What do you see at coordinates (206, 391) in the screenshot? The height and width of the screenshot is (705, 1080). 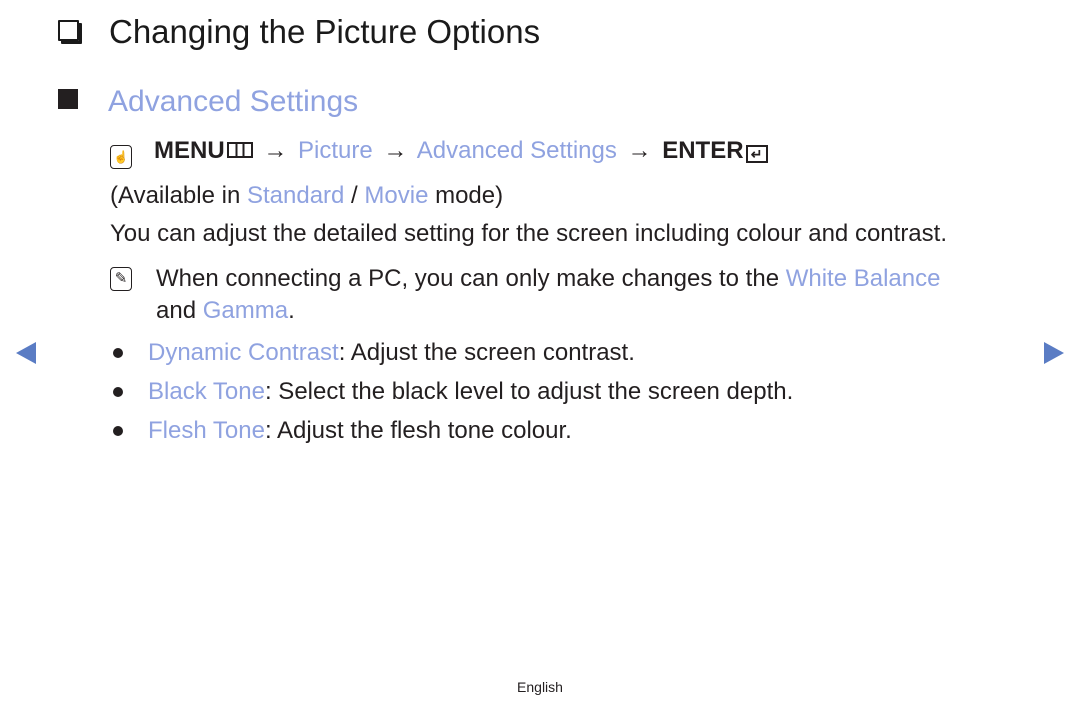 I see `link-black-tone: Black Tone` at bounding box center [206, 391].